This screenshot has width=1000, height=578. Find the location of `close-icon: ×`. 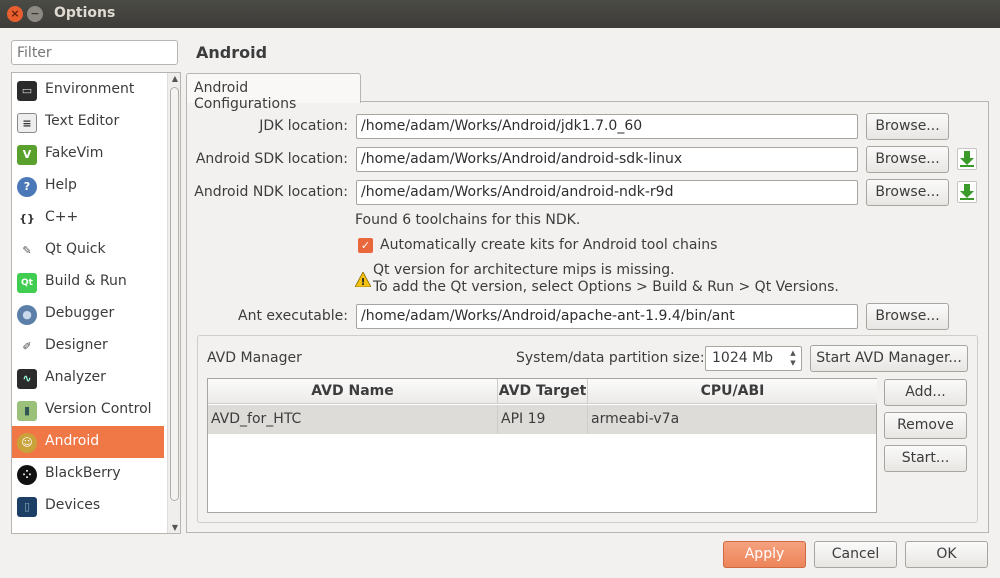

close-icon: × is located at coordinates (15, 14).